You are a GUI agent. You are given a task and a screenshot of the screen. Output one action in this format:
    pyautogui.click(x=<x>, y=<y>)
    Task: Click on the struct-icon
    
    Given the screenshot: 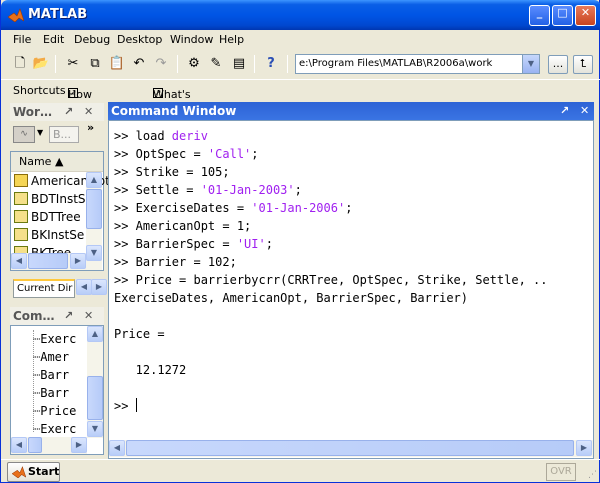 What is the action you would take?
    pyautogui.click(x=21, y=198)
    